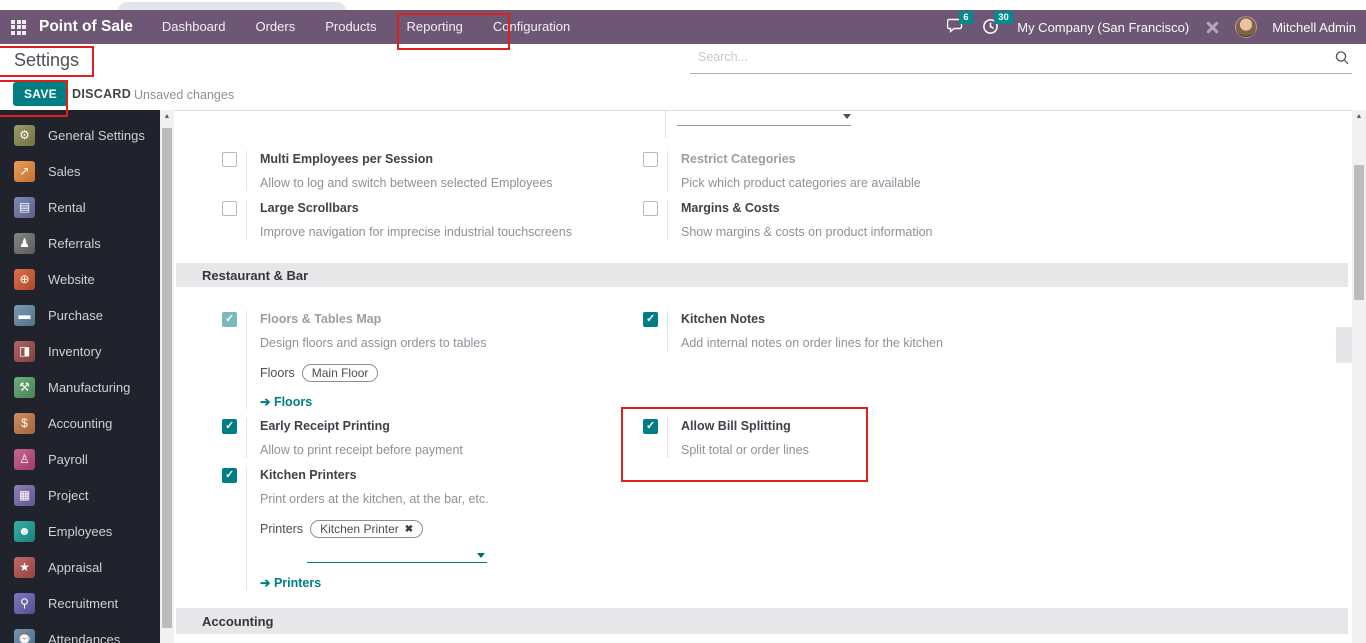  Describe the element at coordinates (361, 426) in the screenshot. I see `setting-label: Early Receipt Printing` at that location.